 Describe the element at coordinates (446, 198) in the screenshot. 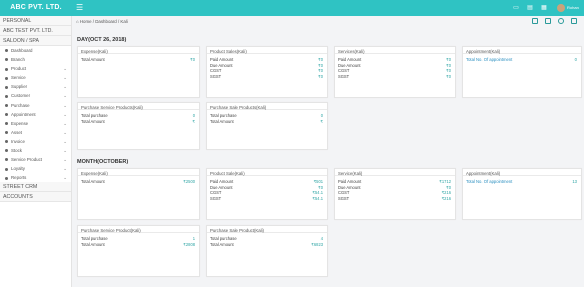

I see `stat-value: ₹216` at that location.